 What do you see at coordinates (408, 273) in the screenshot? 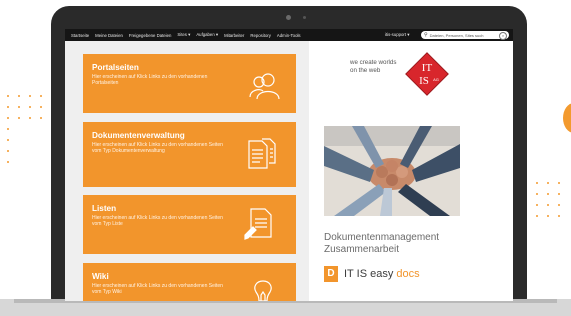
I see `brand-accent: docs` at bounding box center [408, 273].